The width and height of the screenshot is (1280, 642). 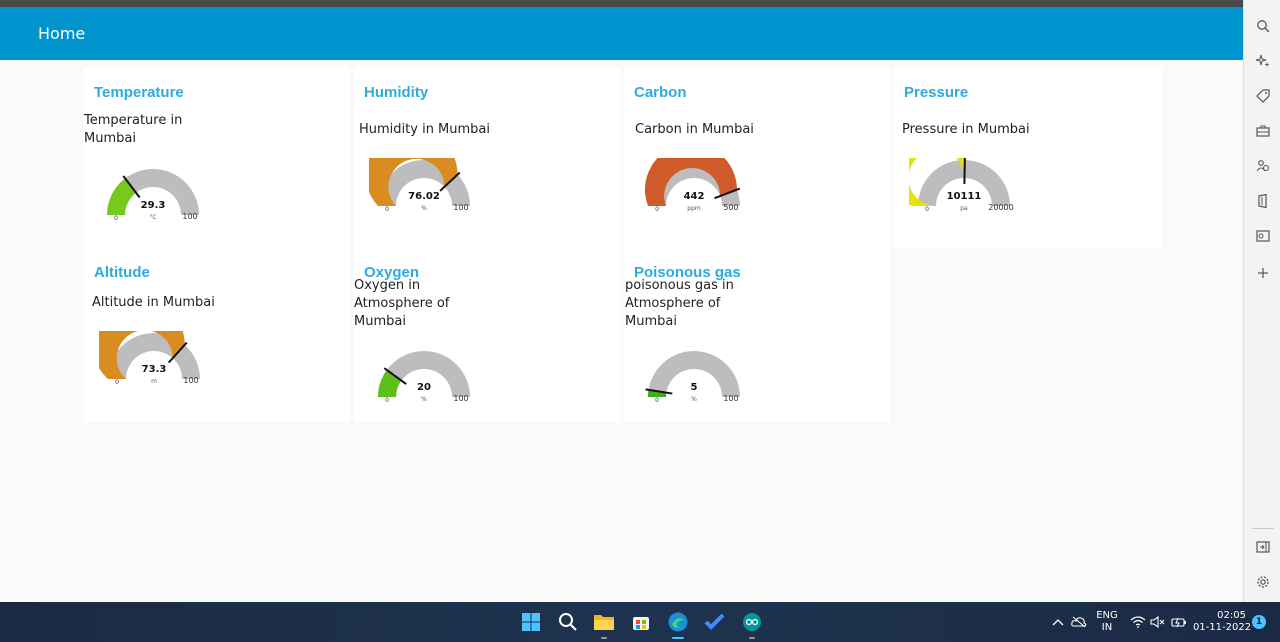 I want to click on gauge-temperature: 29.3 °C 0 100, so click(x=153, y=202).